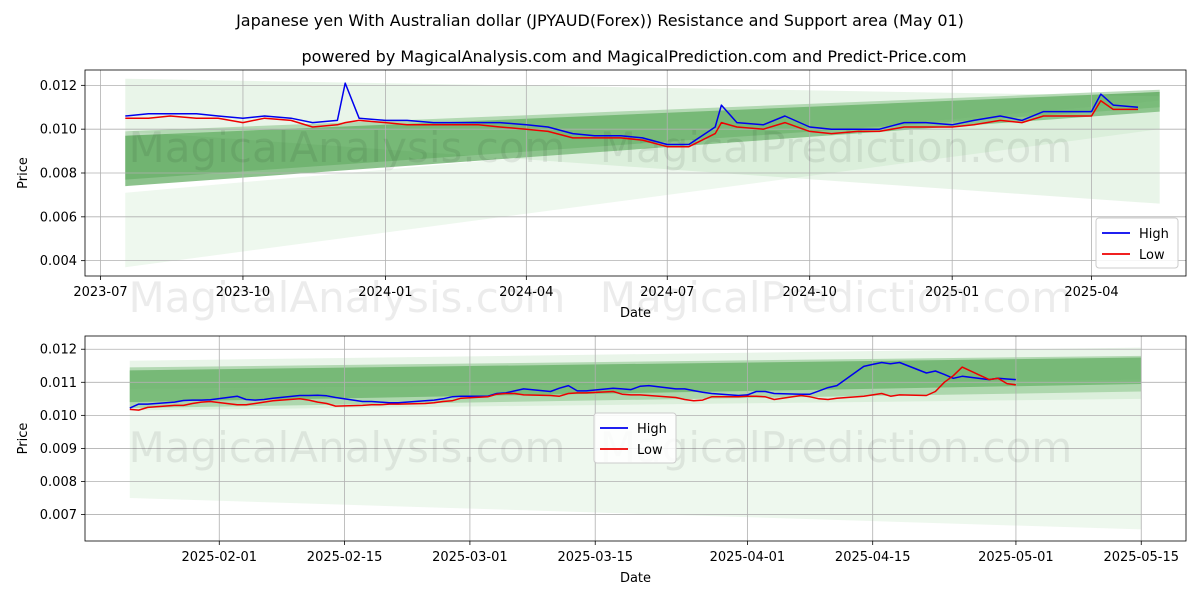  What do you see at coordinates (595, 557) in the screenshot?
I see `x-tick-label: 2025-03-15` at bounding box center [595, 557].